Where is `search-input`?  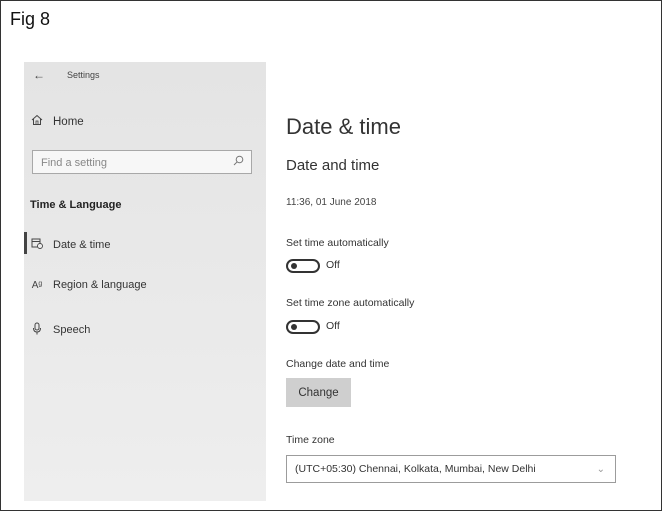
search-input is located at coordinates (128, 163).